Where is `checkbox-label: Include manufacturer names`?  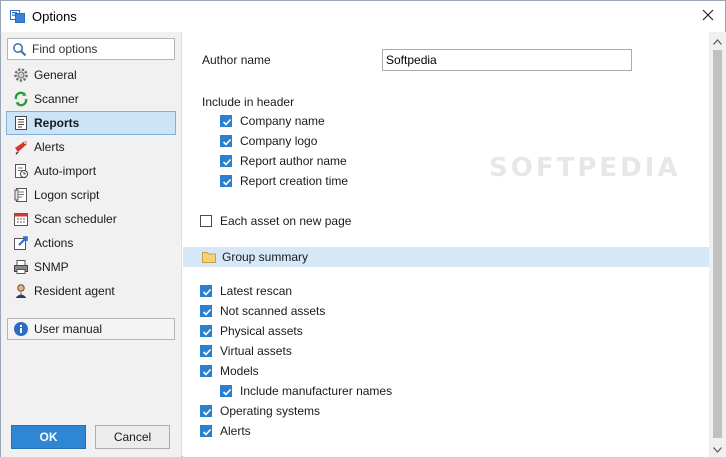 checkbox-label: Include manufacturer names is located at coordinates (316, 391).